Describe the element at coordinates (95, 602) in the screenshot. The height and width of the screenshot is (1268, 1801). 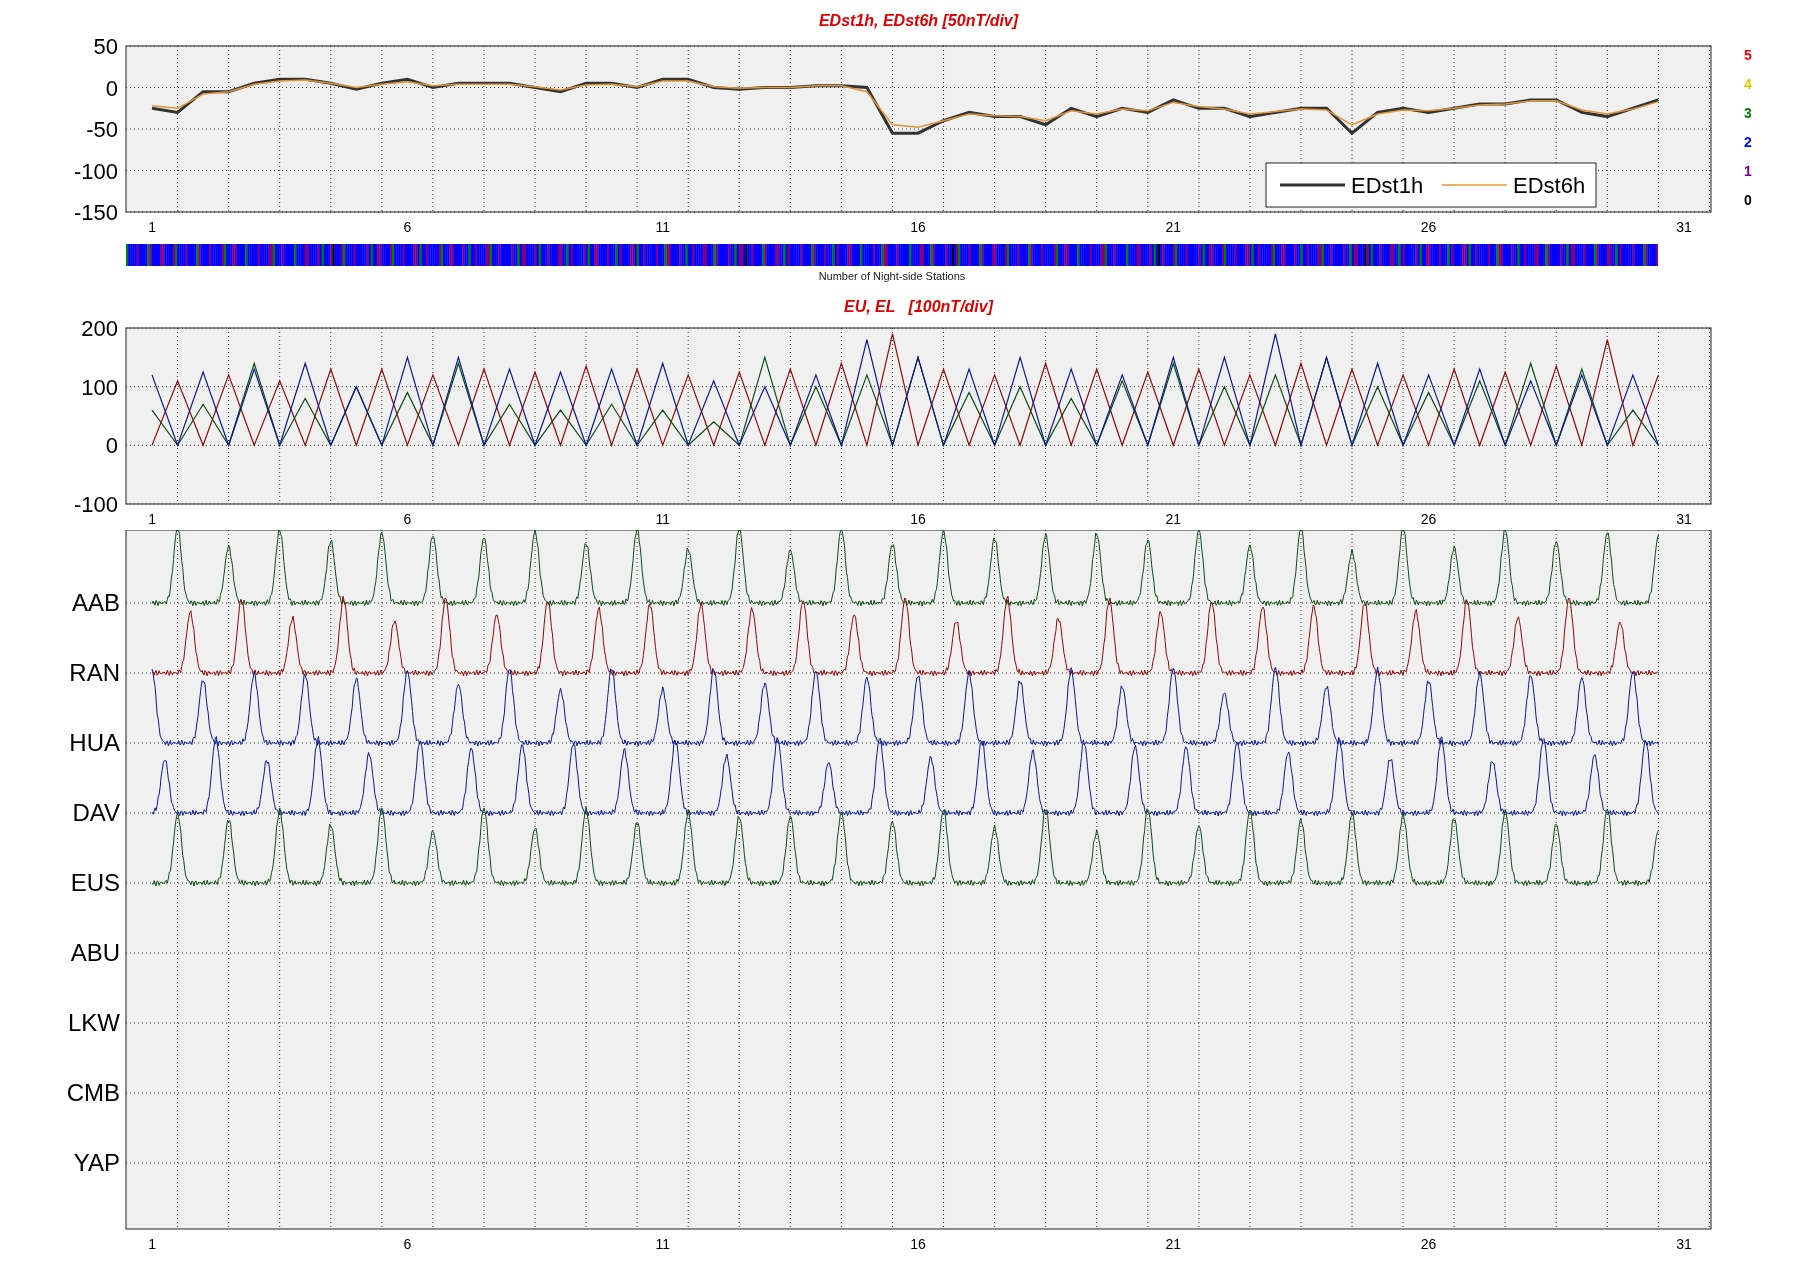
I see `station-label: AAB` at that location.